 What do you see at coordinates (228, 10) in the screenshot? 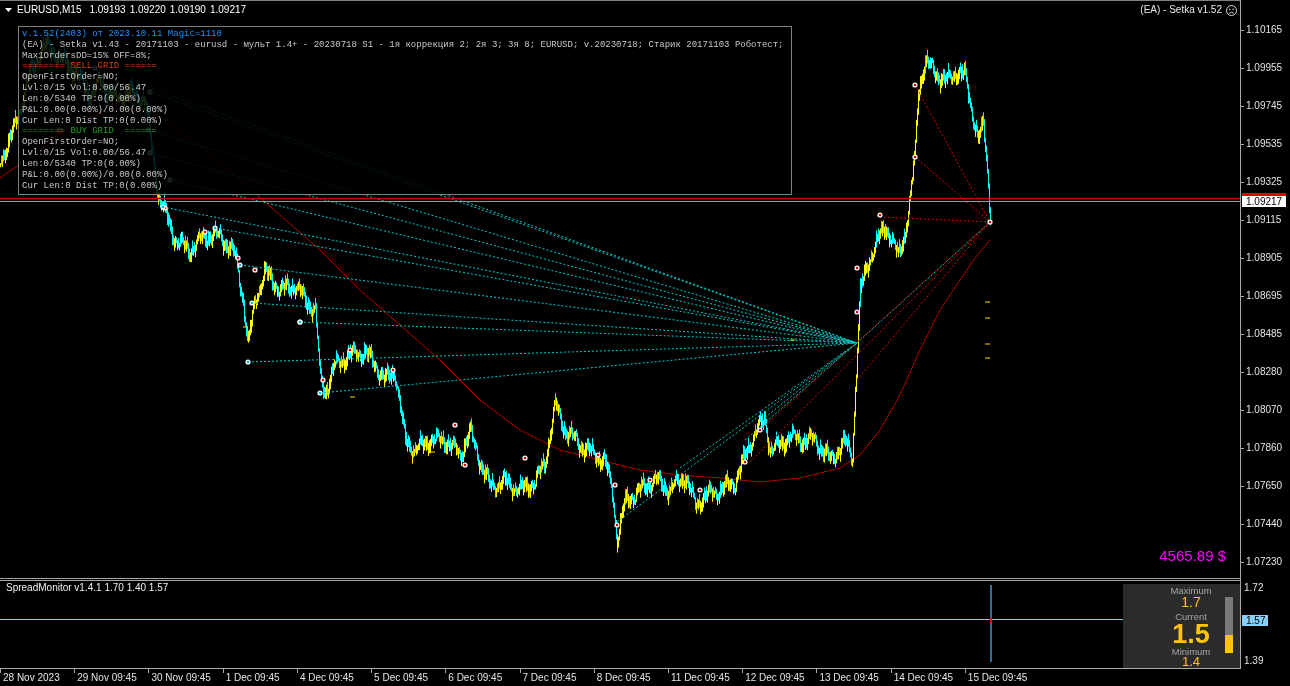
I see `price-quote: 1.09217` at bounding box center [228, 10].